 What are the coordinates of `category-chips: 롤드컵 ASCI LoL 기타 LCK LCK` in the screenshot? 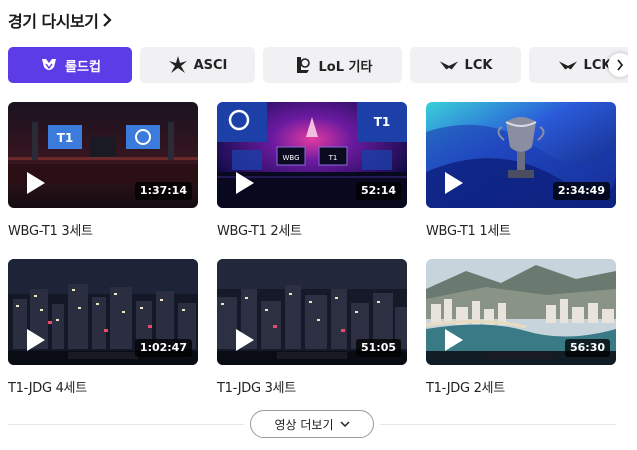 It's located at (318, 65).